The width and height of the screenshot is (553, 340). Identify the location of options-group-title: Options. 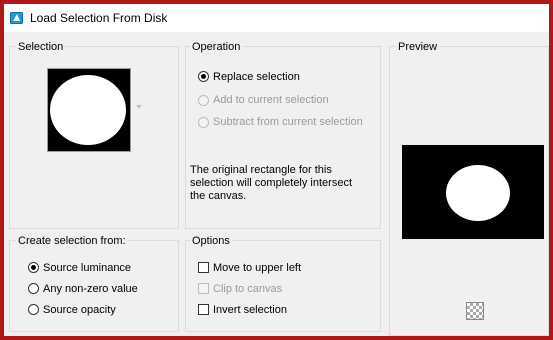
(211, 241).